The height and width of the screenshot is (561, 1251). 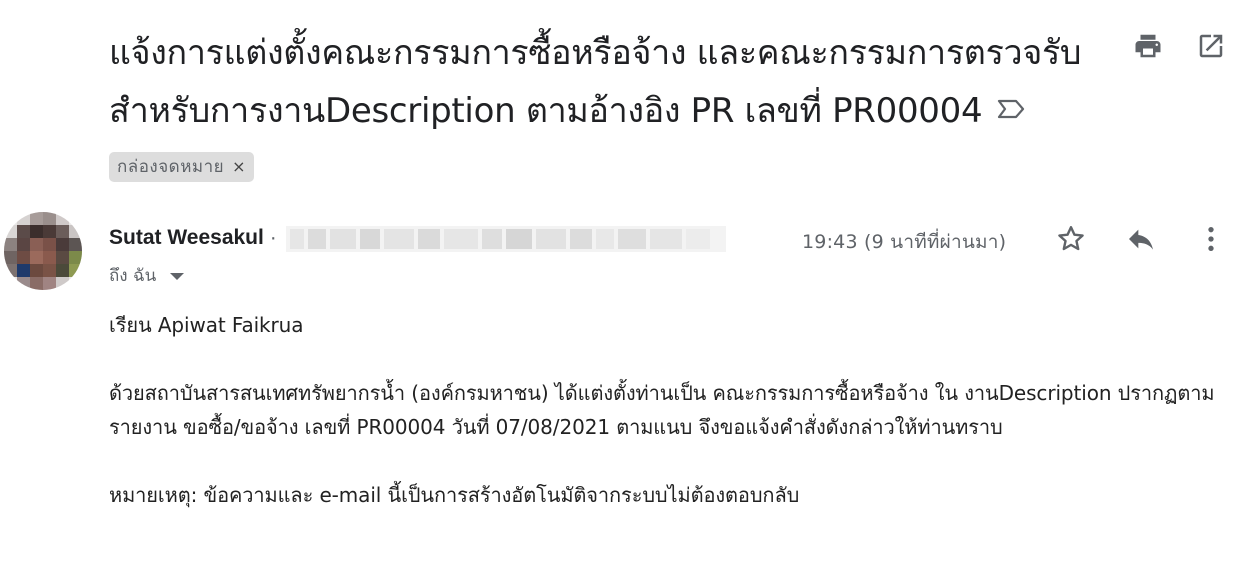 I want to click on print-icon, so click(x=1148, y=46).